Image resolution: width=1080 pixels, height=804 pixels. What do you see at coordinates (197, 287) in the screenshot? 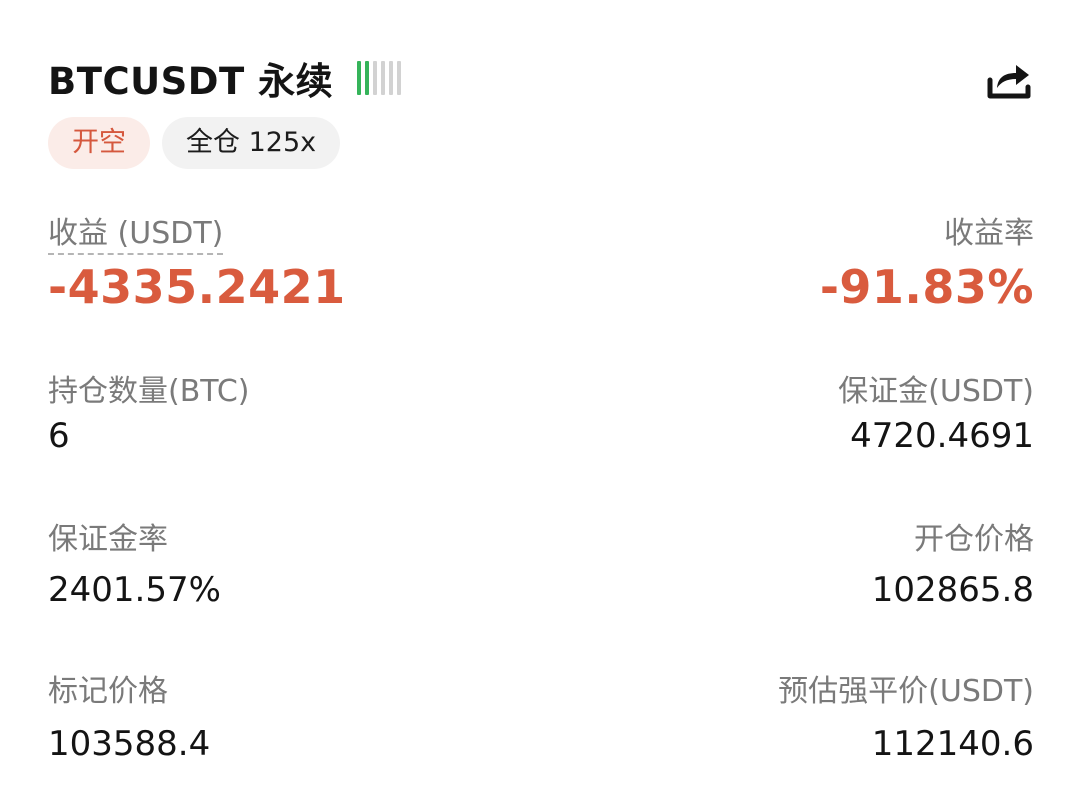
I see `pnl-value: -4335.2421` at bounding box center [197, 287].